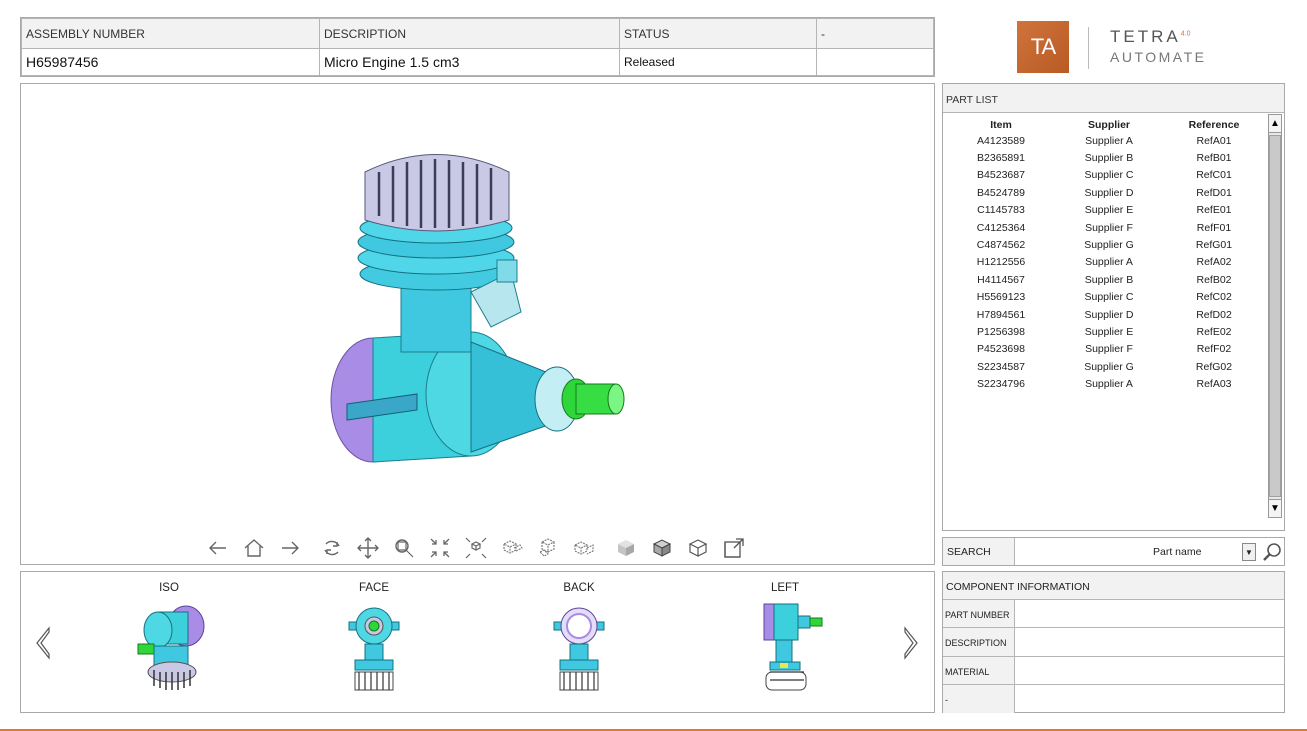 The image size is (1307, 731). Describe the element at coordinates (1214, 331) in the screenshot. I see `part-reference-cell: RefE02` at that location.